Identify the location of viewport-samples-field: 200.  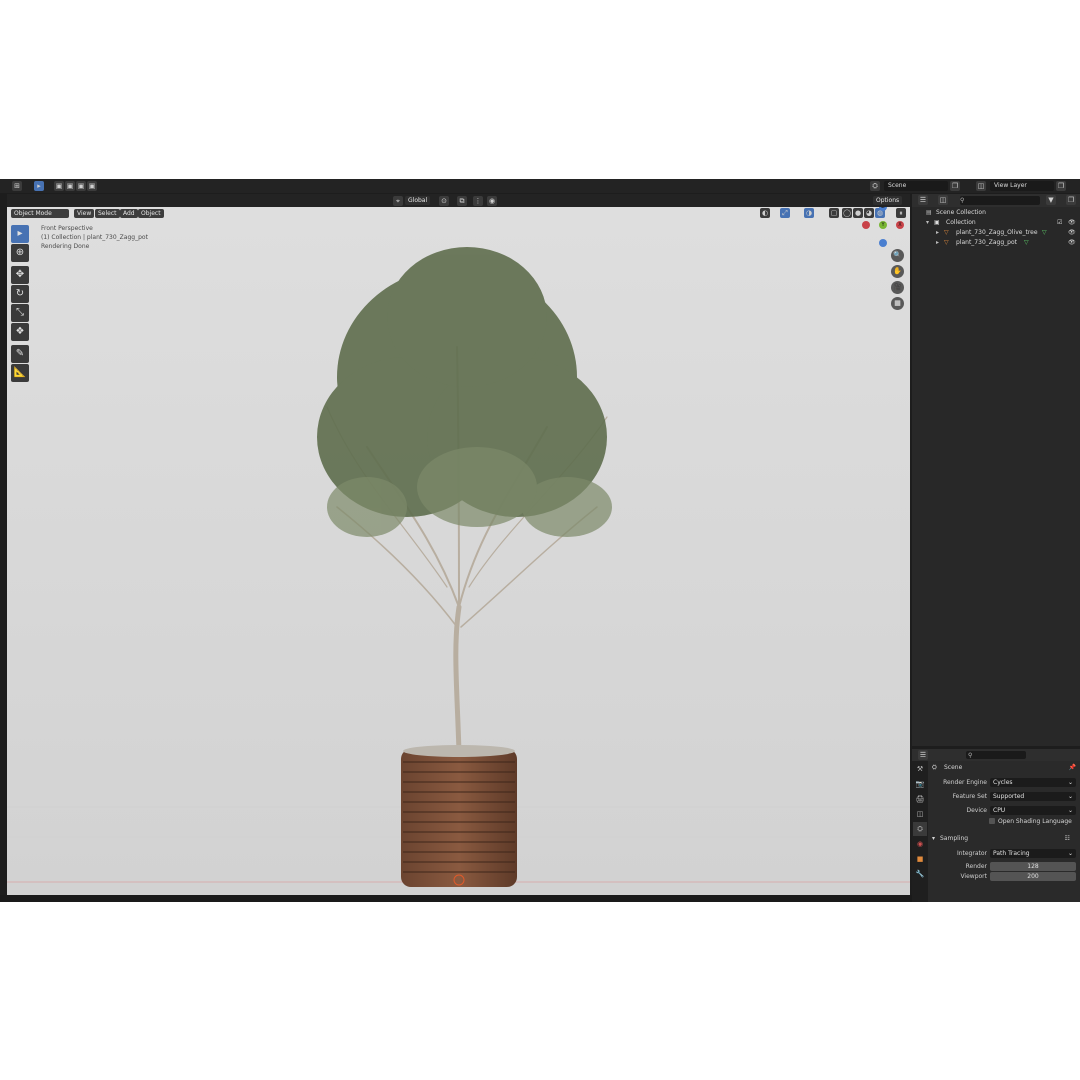
(1033, 876).